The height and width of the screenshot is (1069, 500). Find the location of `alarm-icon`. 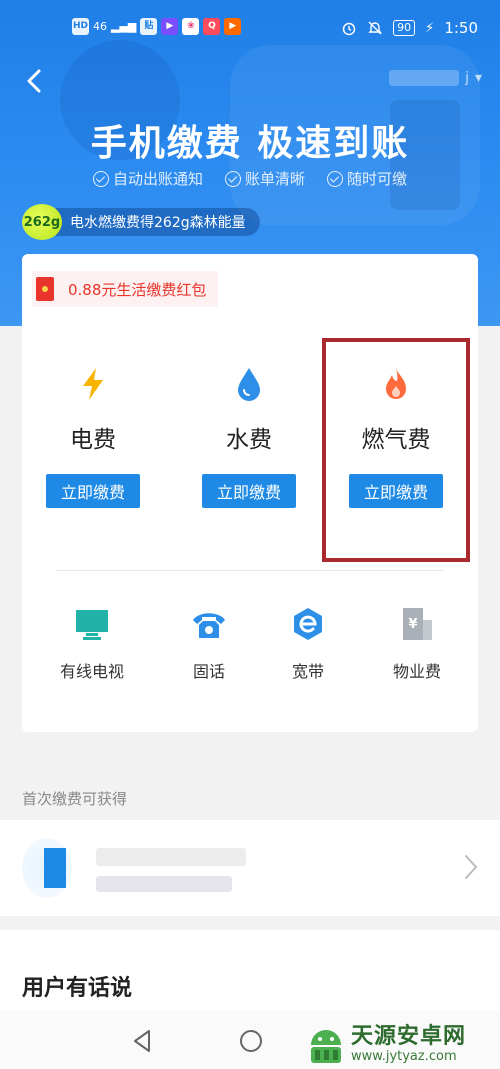

alarm-icon is located at coordinates (349, 29).